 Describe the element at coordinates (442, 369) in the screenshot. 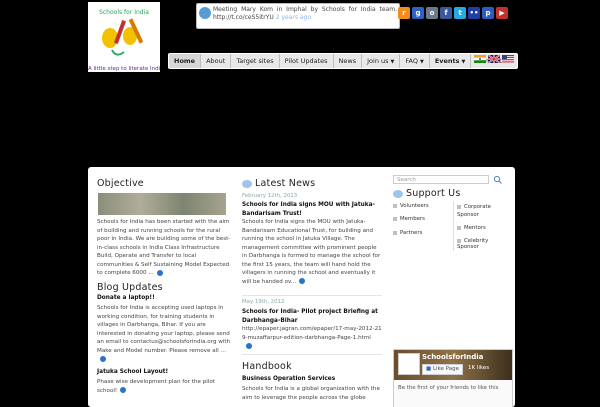

I see `facebook-like-button: ■ Like Page` at that location.